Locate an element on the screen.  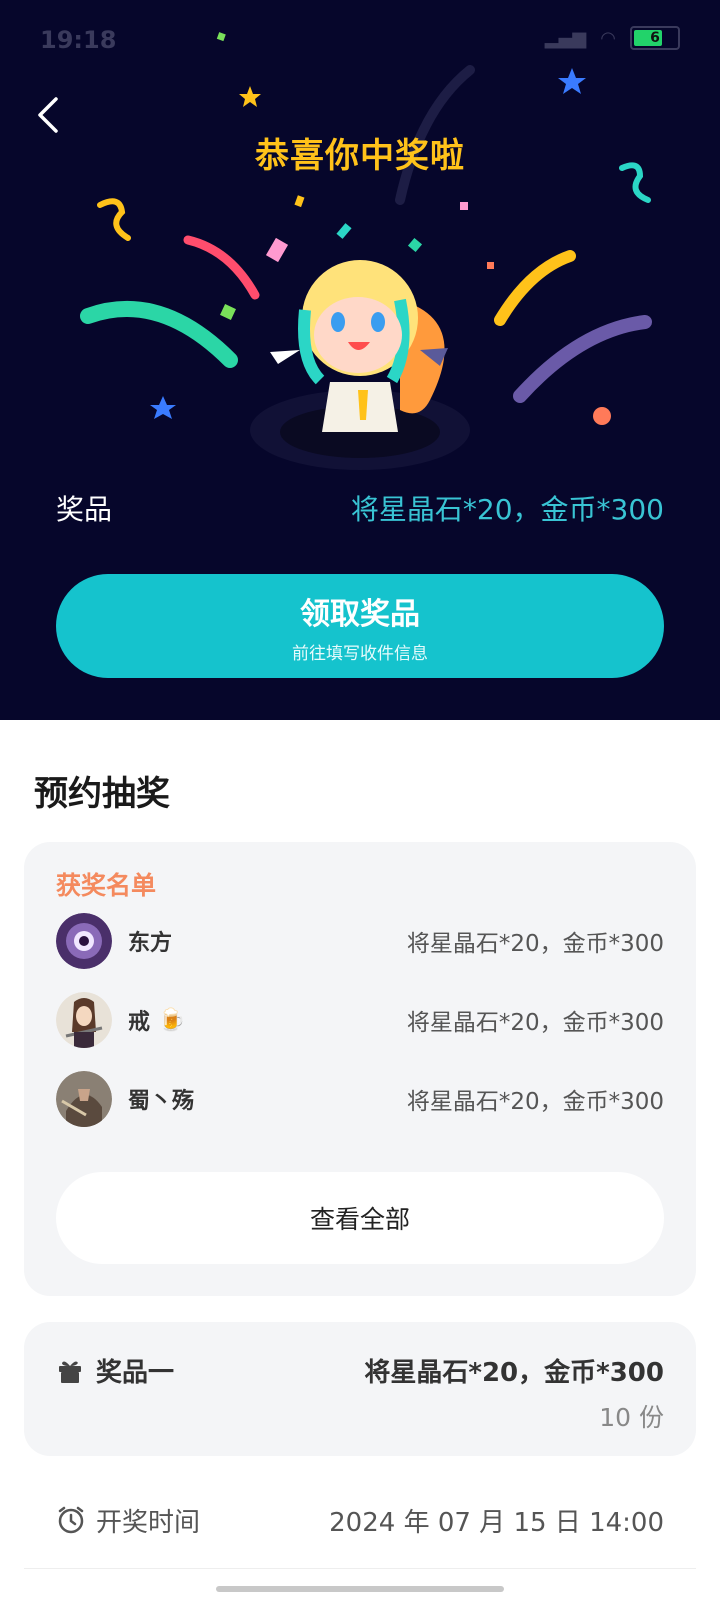
claim-prize-button: 领取奖品 前往填写收件信息 is located at coordinates (360, 626).